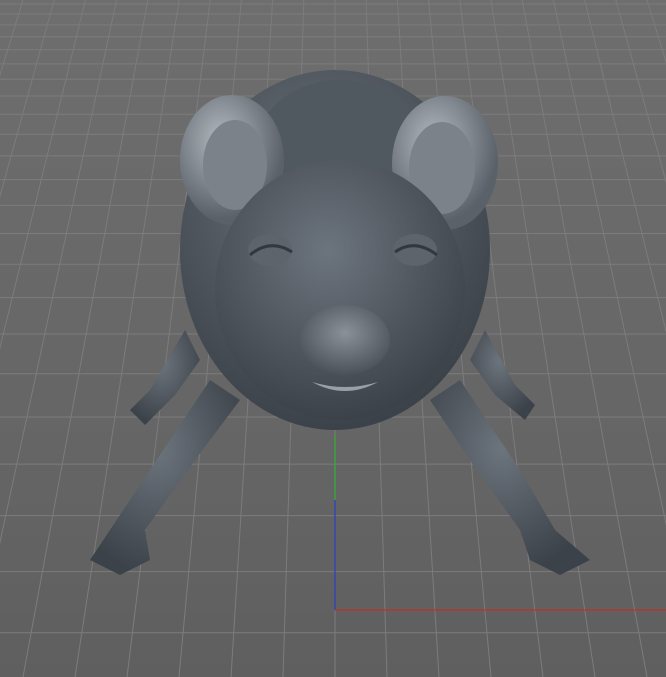 This screenshot has height=677, width=666. What do you see at coordinates (345, 340) in the screenshot?
I see `nose` at bounding box center [345, 340].